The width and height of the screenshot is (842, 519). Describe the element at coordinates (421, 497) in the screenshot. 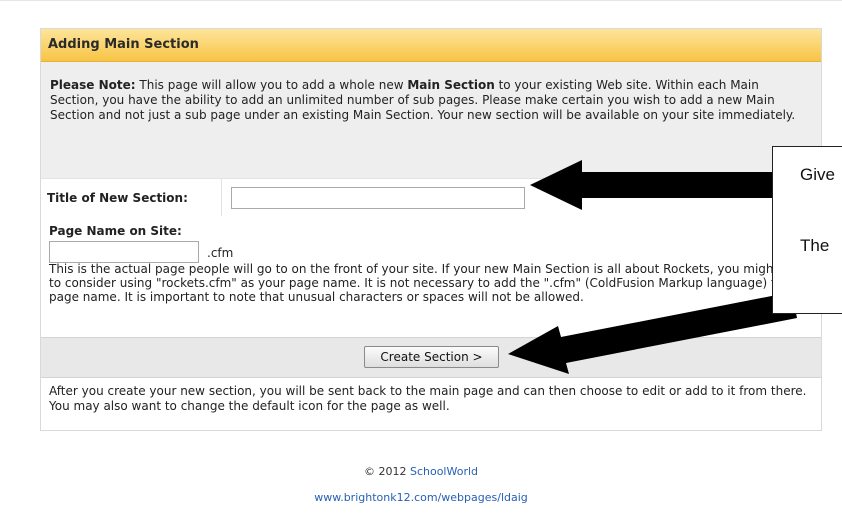

I see `footer-url-link: www.brightonk12.com/webpages/ldaig` at that location.